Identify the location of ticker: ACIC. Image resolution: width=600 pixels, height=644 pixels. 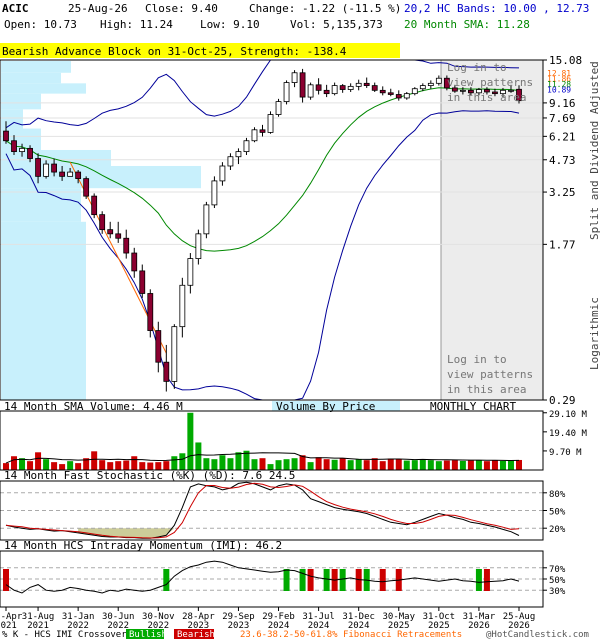
(15, 8).